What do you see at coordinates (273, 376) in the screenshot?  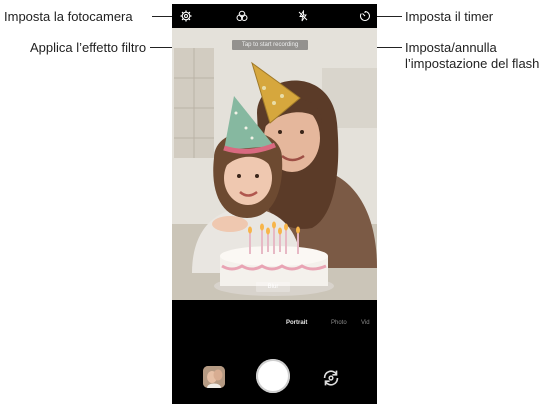 I see `shutter-button` at bounding box center [273, 376].